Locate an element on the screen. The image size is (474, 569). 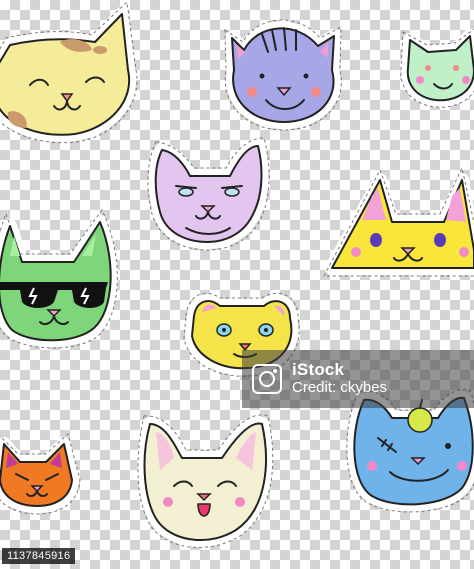
cream-cat-sticker is located at coordinates (69, 72).